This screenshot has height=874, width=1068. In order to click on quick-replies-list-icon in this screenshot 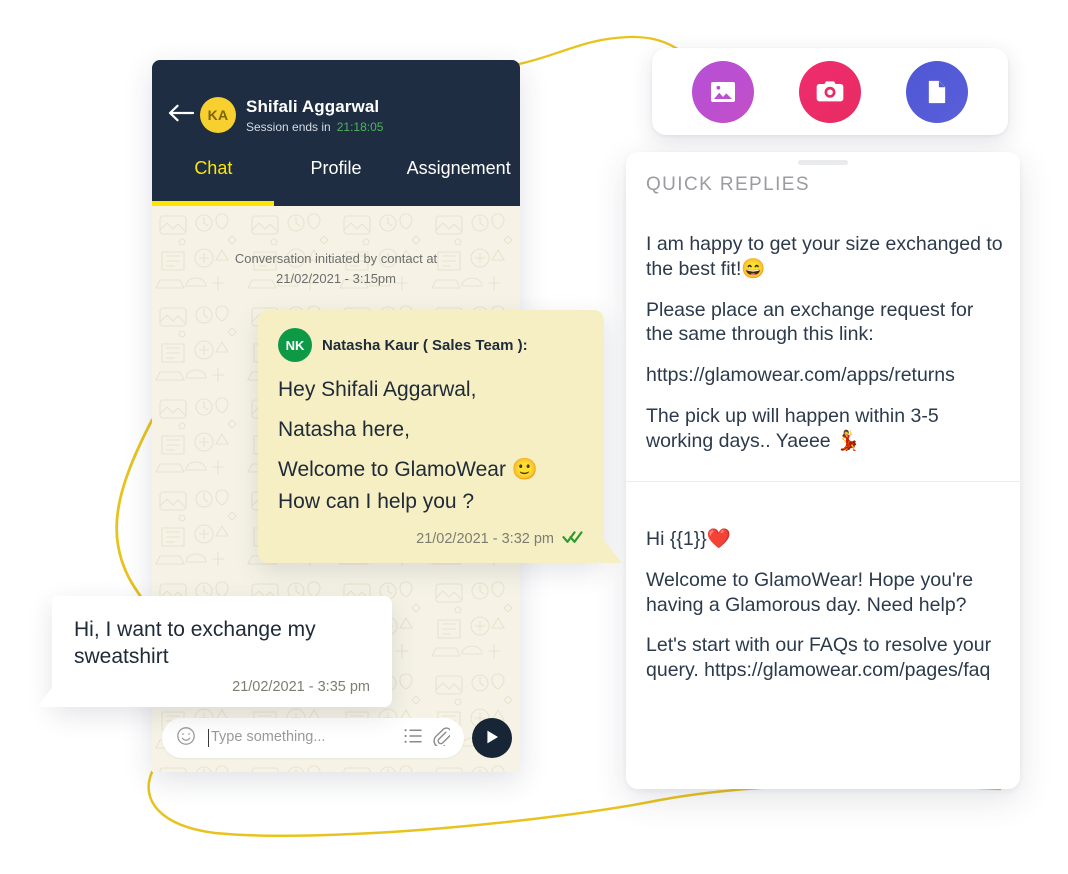, I will do `click(413, 738)`.